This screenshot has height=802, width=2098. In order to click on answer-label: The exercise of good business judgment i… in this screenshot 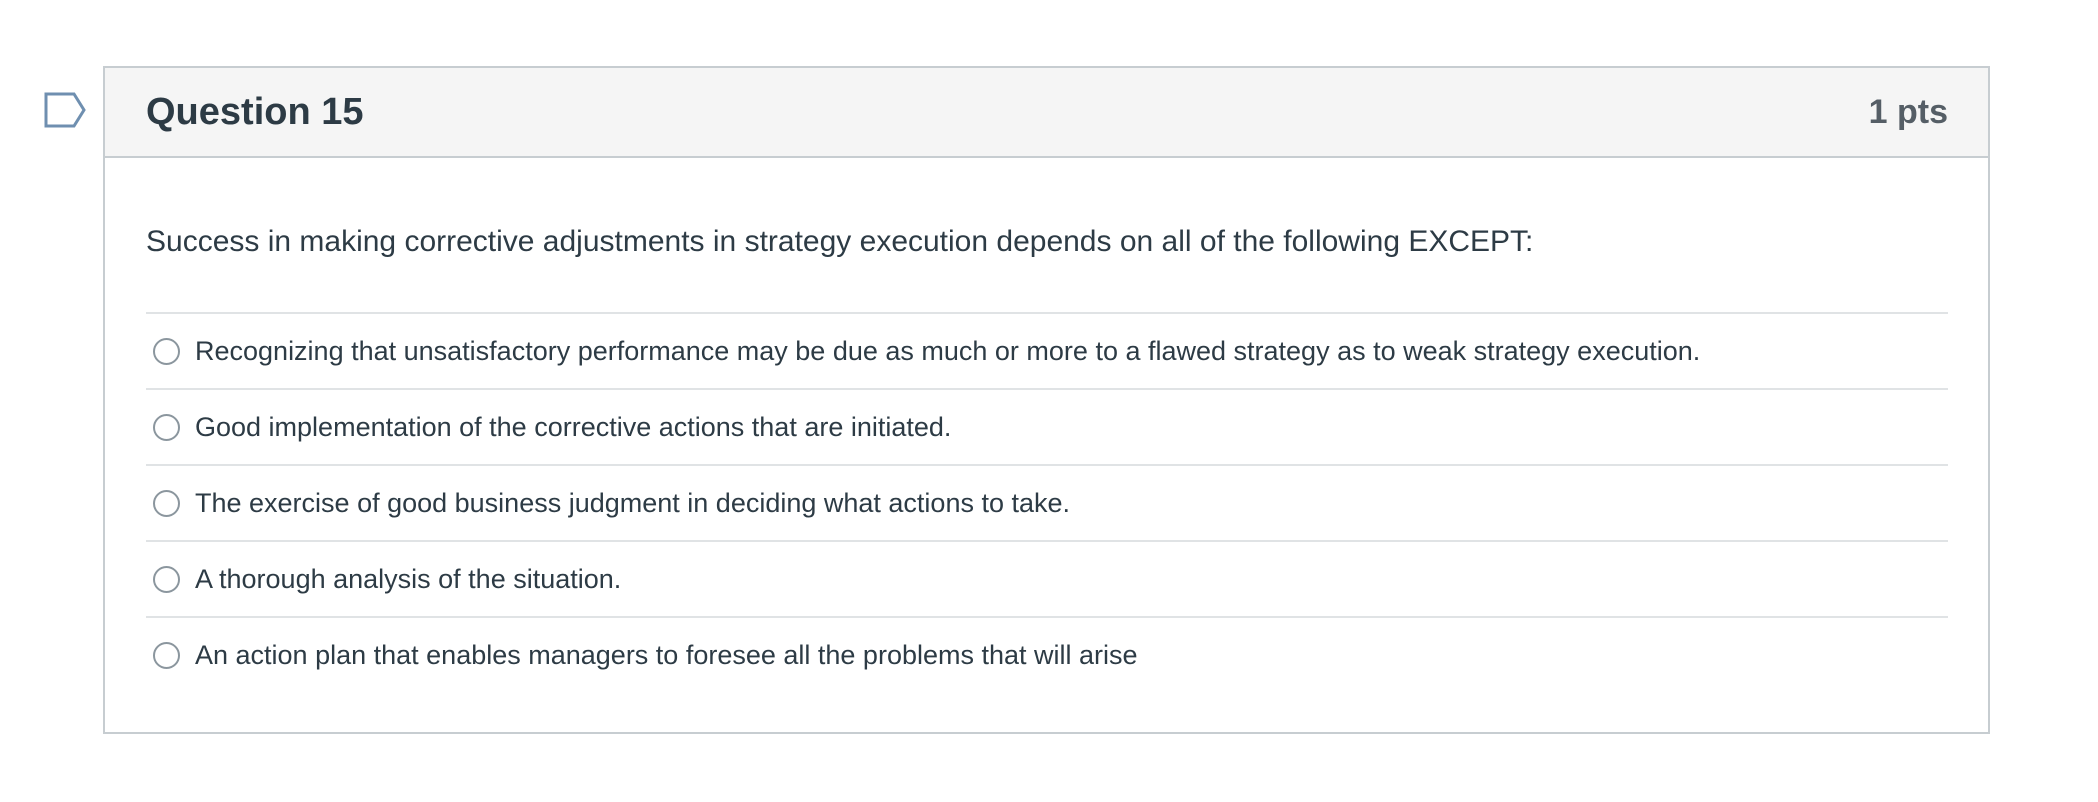, I will do `click(633, 502)`.